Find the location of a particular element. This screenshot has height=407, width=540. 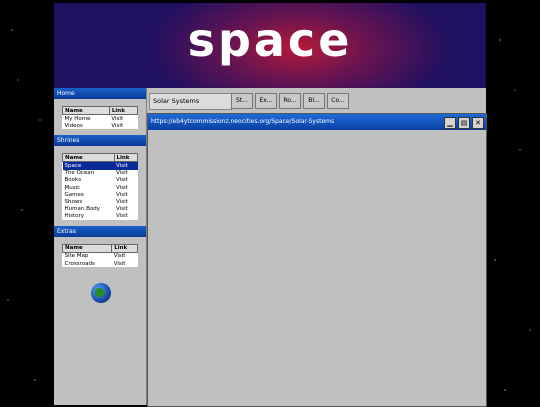

table-row-selected: Space Visit is located at coordinates (100, 165).